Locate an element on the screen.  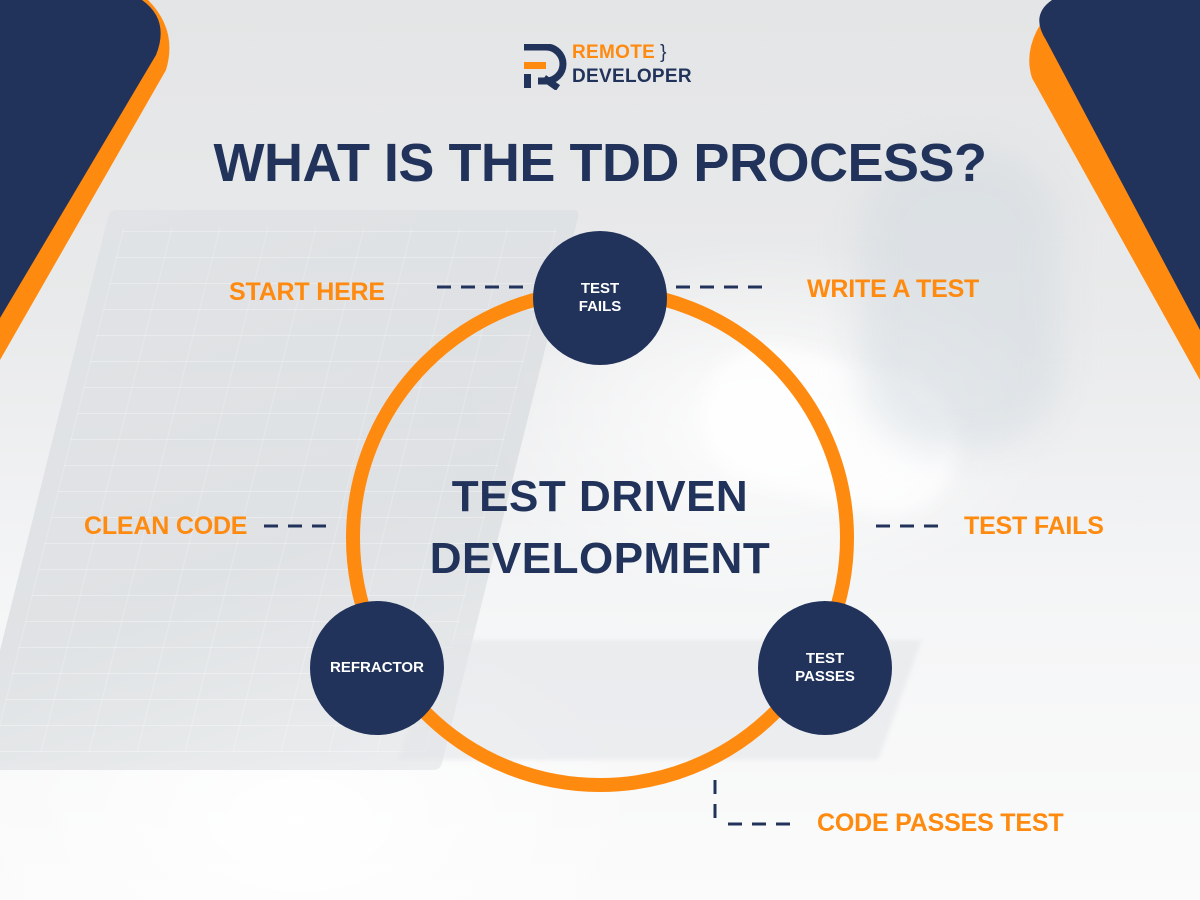
node-refractor-line-1: REFRACTOR is located at coordinates (377, 667).